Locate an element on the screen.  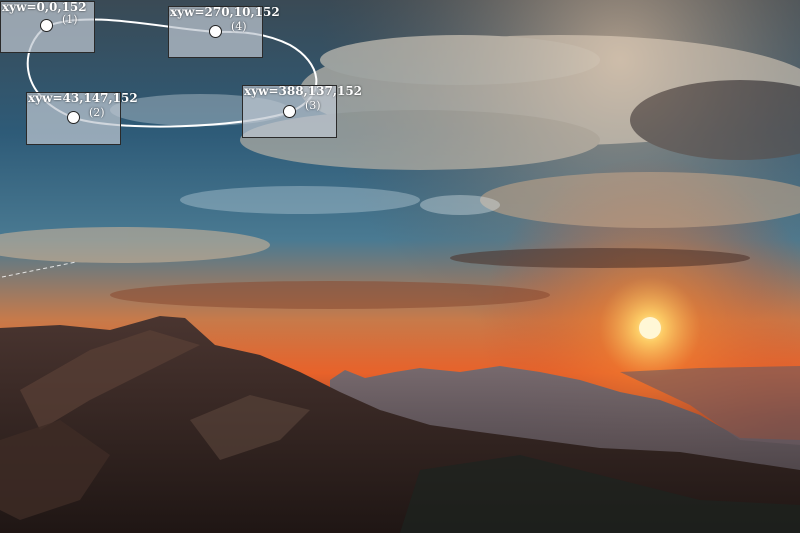
point-index-3: (3) is located at coordinates (313, 105).